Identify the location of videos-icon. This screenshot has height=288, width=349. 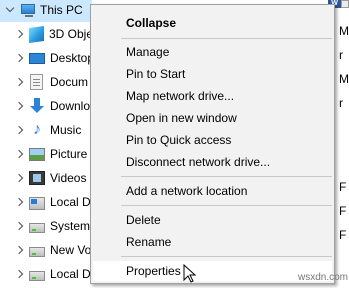
(37, 178).